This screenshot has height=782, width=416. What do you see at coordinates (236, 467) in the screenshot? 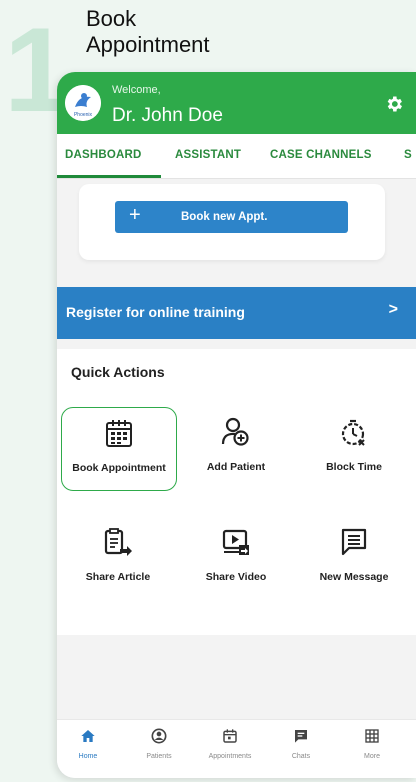
I see `action-label: Add Patient` at bounding box center [236, 467].